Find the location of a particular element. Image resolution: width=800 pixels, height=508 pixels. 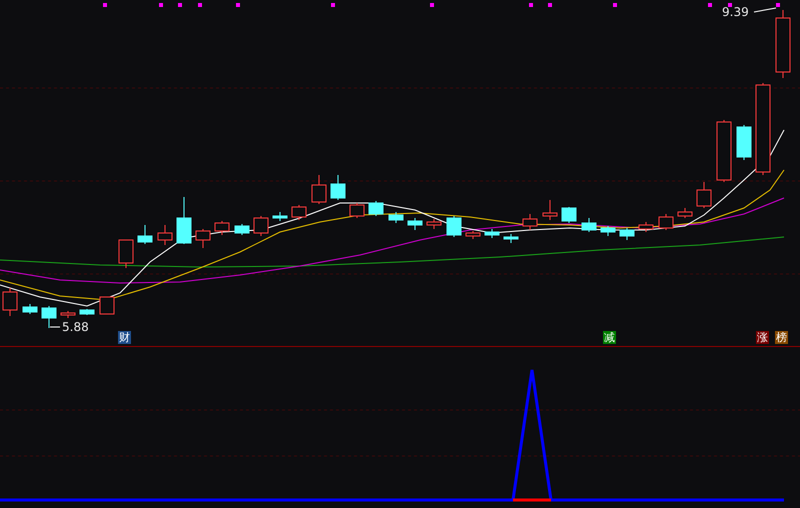

signal-tag: 减 is located at coordinates (609, 337).